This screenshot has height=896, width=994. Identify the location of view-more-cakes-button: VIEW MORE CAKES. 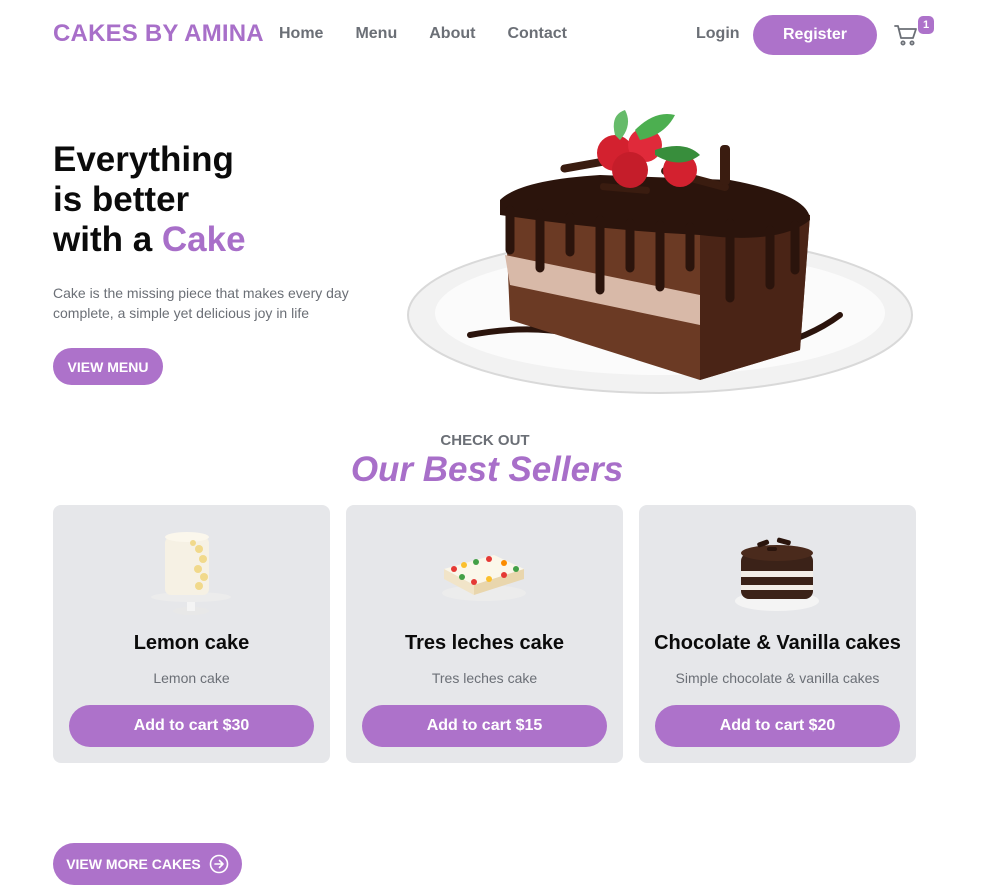
(147, 864).